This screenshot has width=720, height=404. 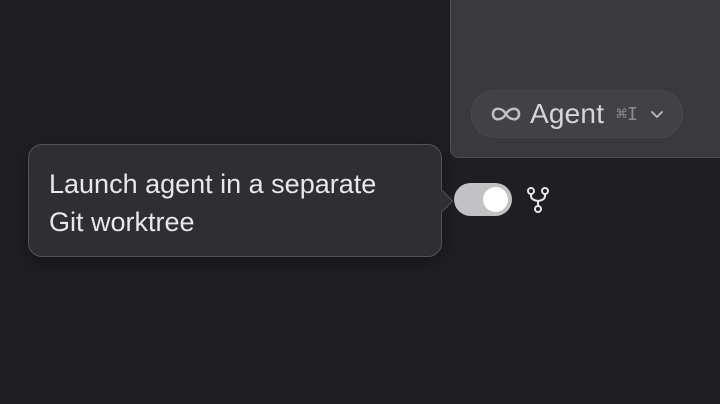 I want to click on mode-label: Agent, so click(x=567, y=113).